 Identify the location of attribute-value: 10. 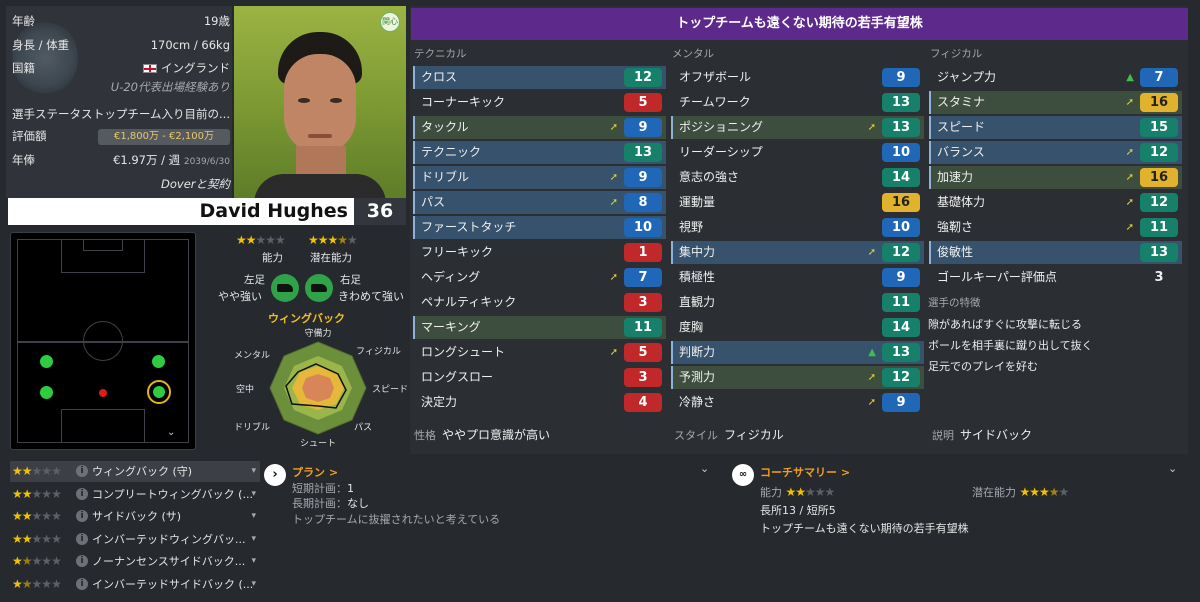
(901, 152).